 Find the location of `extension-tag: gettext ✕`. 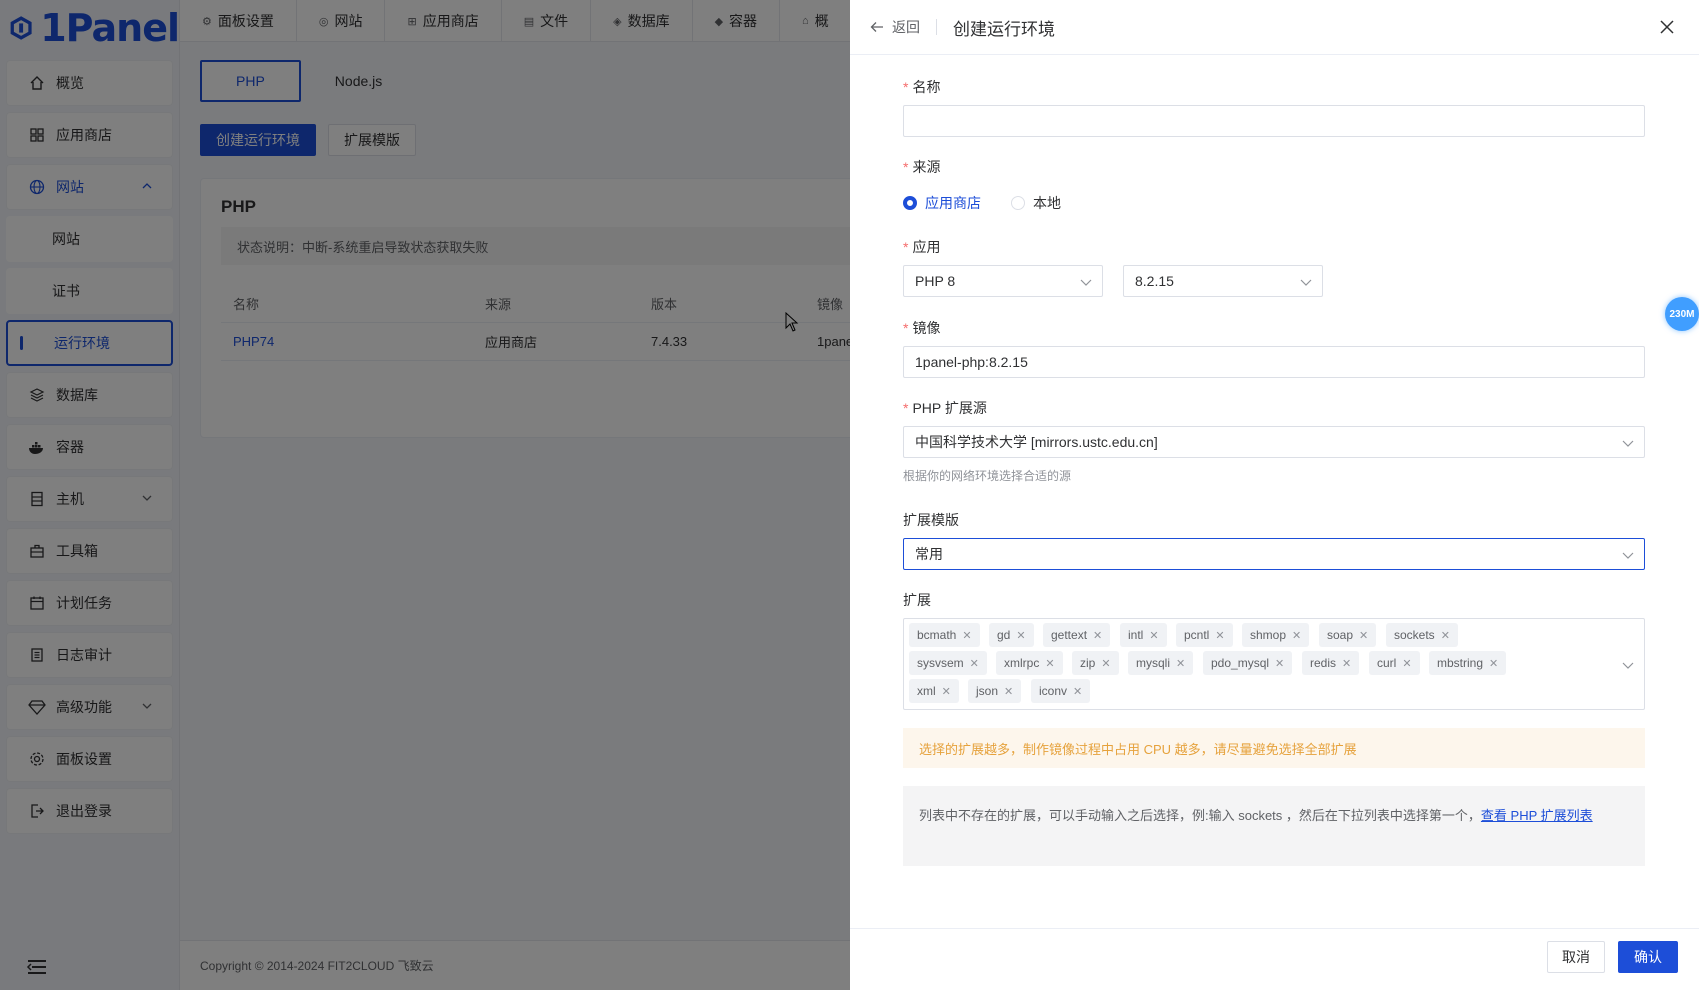

extension-tag: gettext ✕ is located at coordinates (1077, 635).